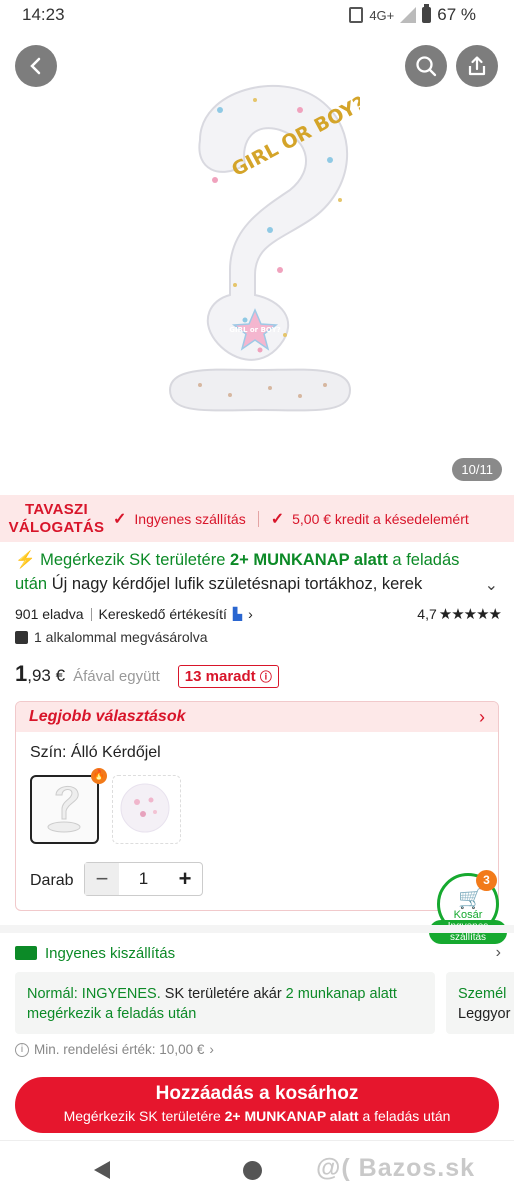 This screenshot has width=514, height=1200. I want to click on network-type: 4G+, so click(382, 15).